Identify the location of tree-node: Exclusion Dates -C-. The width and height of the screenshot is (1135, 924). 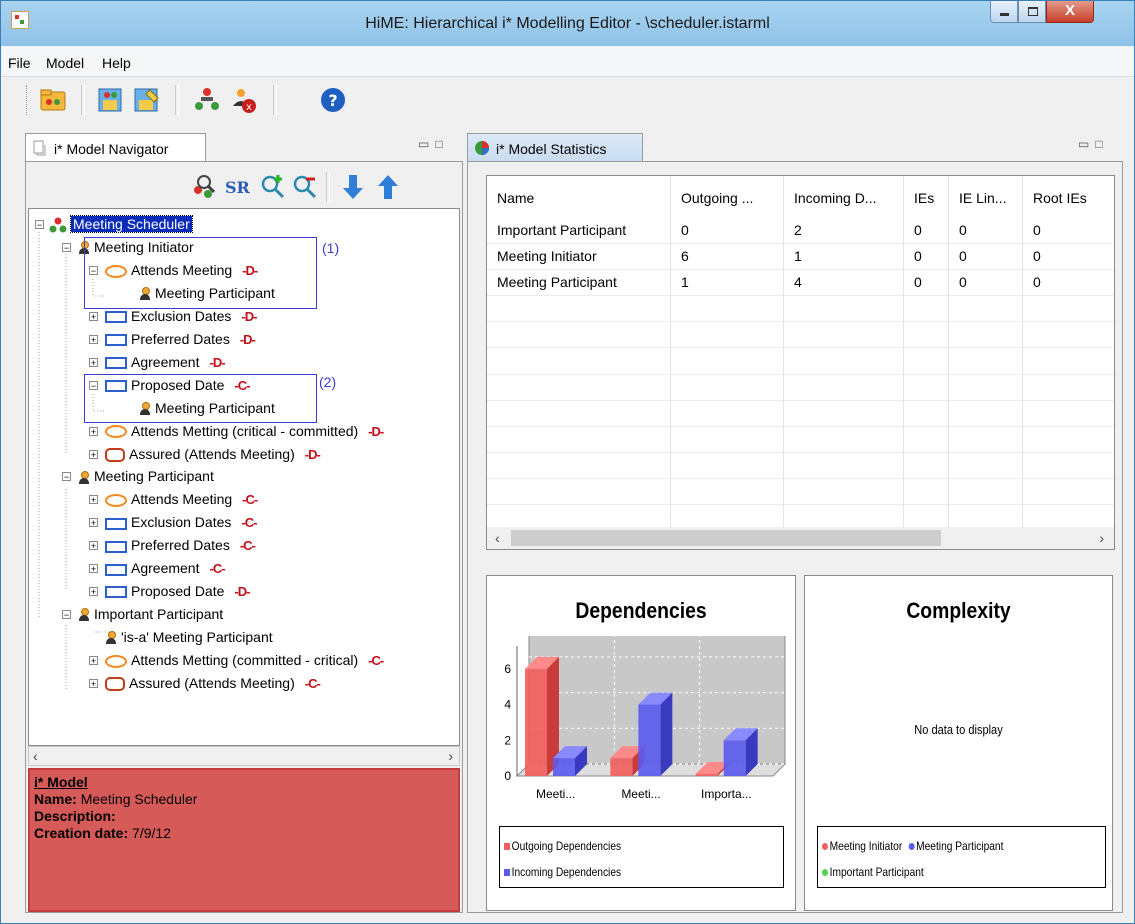
(181, 522).